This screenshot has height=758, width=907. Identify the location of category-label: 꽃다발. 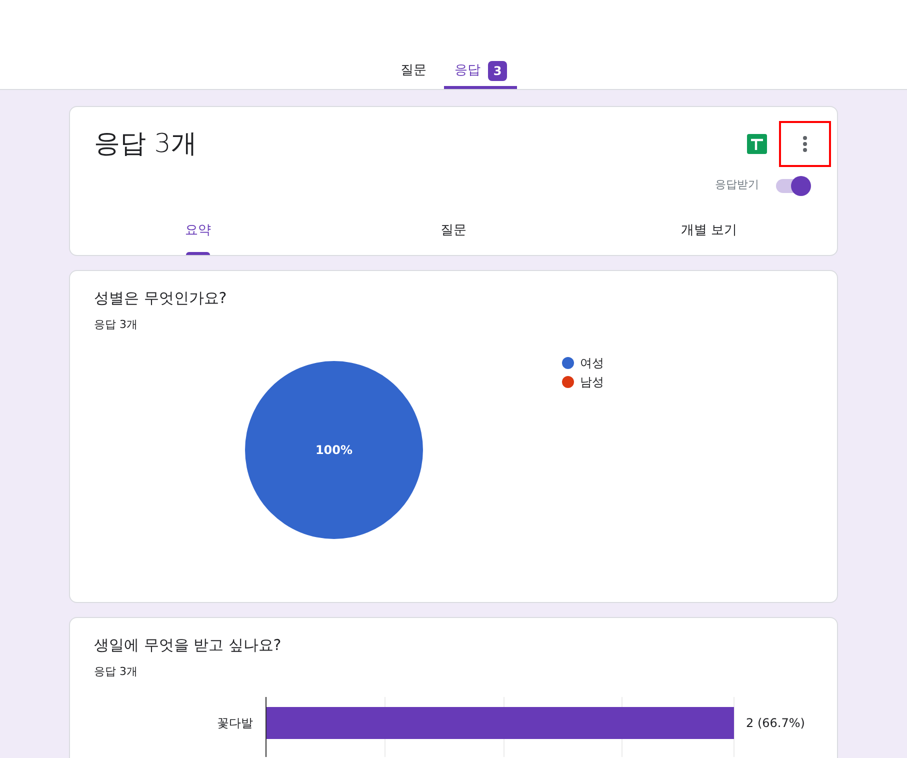
(235, 723).